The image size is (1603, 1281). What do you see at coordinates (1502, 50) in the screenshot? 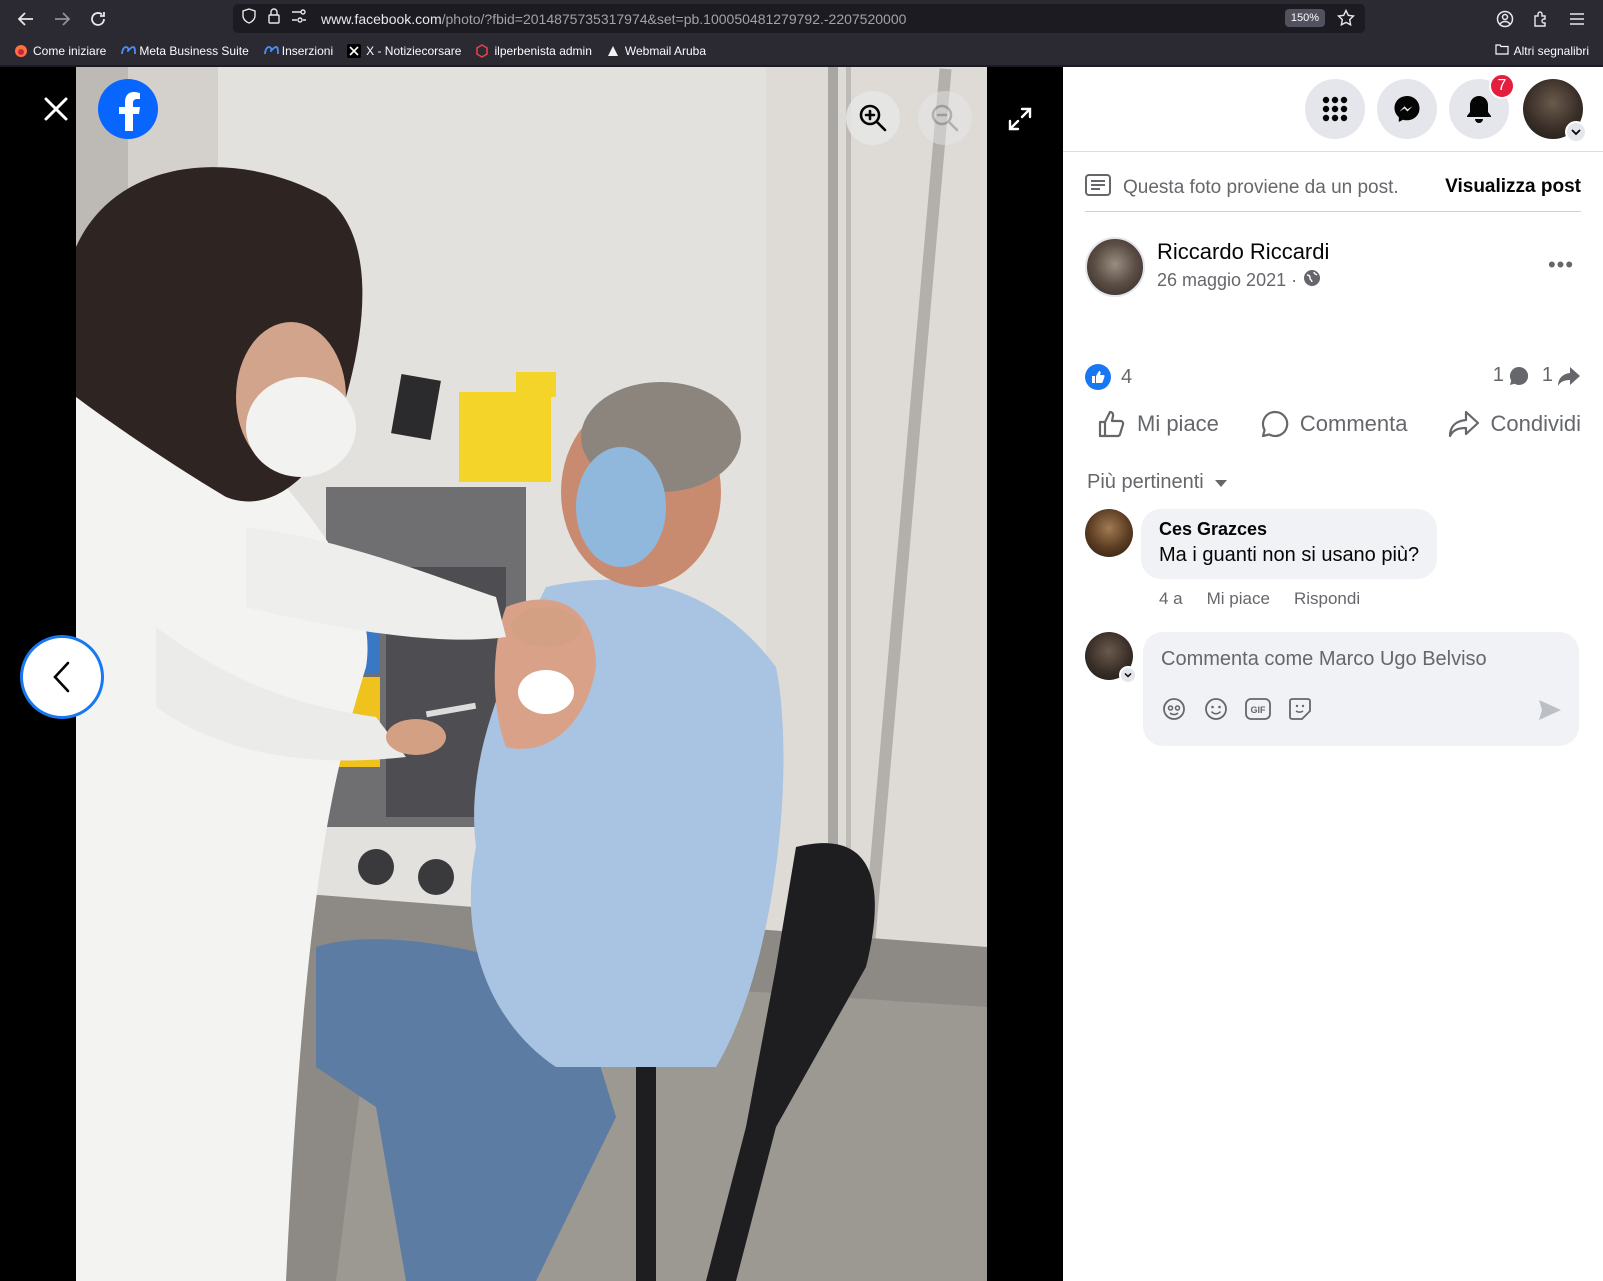
I see `folder-icon` at bounding box center [1502, 50].